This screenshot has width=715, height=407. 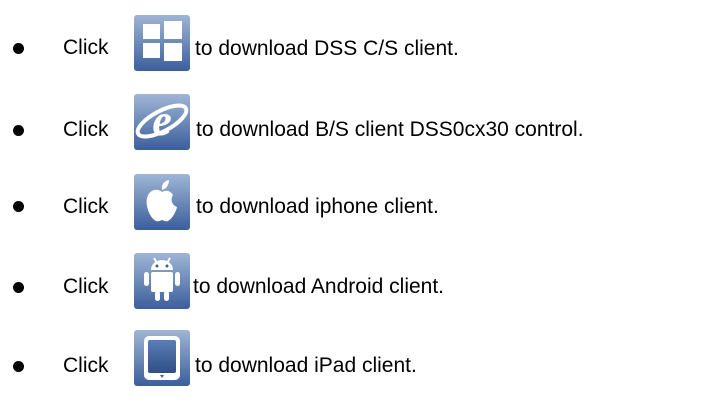 What do you see at coordinates (390, 129) in the screenshot?
I see `item-description: to download B/S client DSS0cx30 control.` at bounding box center [390, 129].